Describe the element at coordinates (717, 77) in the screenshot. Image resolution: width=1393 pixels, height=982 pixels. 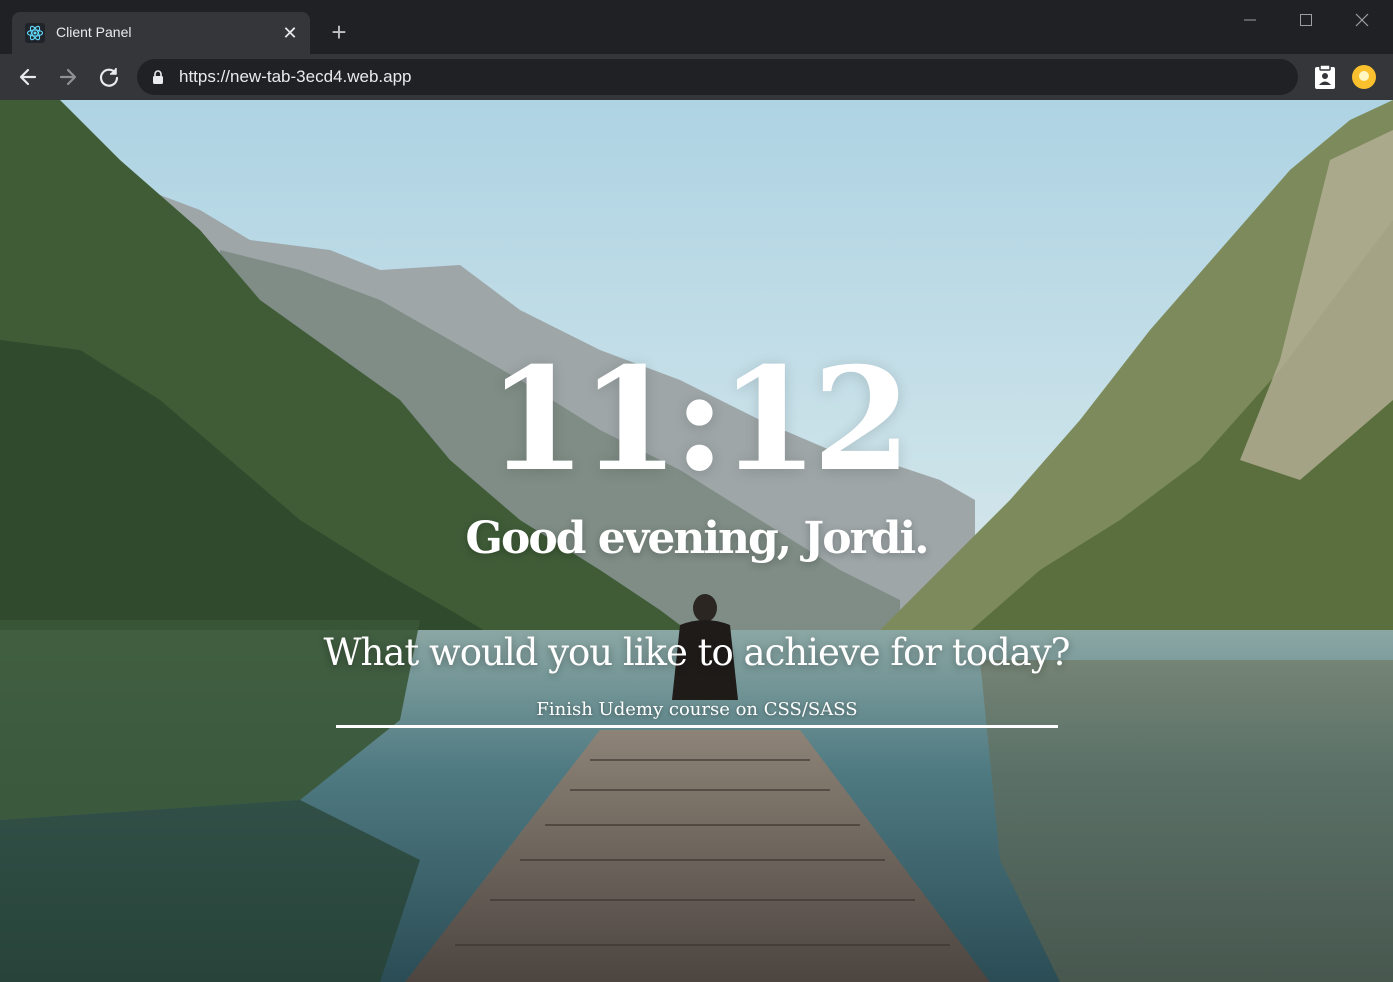
I see `address-bar: https://new-tab-3ecd4.web.app` at that location.